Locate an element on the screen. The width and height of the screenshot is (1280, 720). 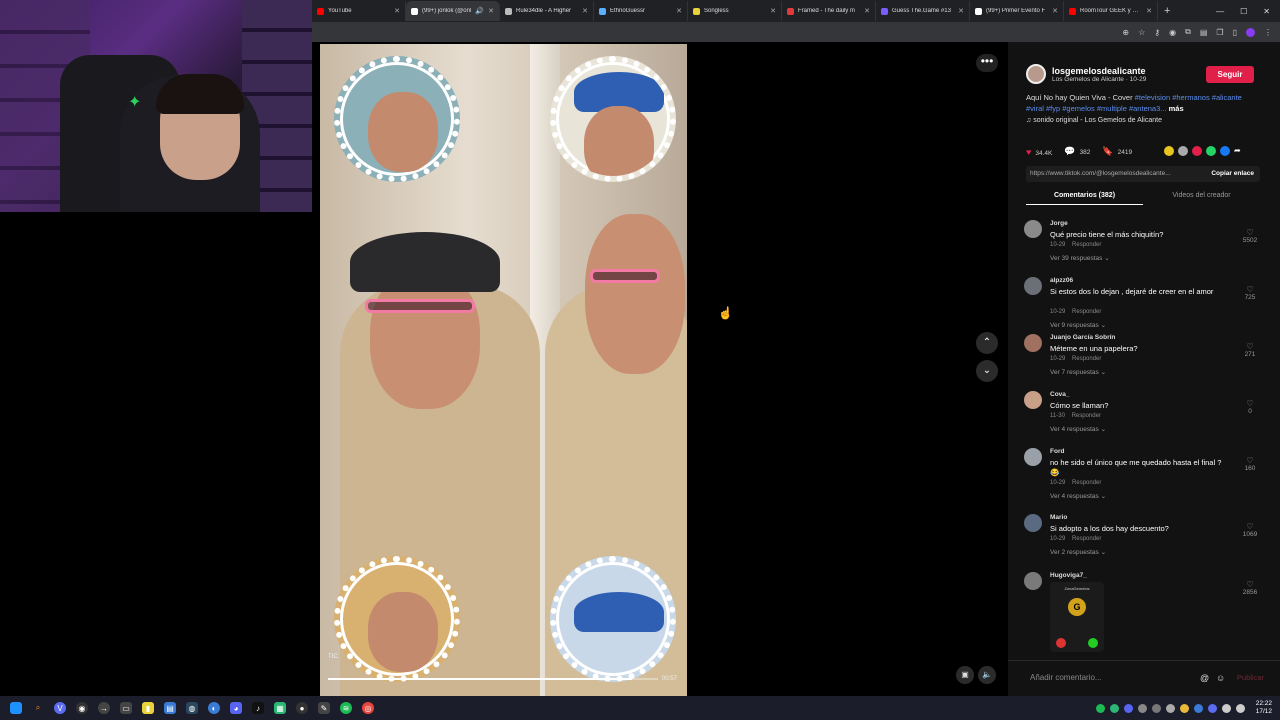
comment-like: ♡ 271 is located at coordinates (1250, 350).